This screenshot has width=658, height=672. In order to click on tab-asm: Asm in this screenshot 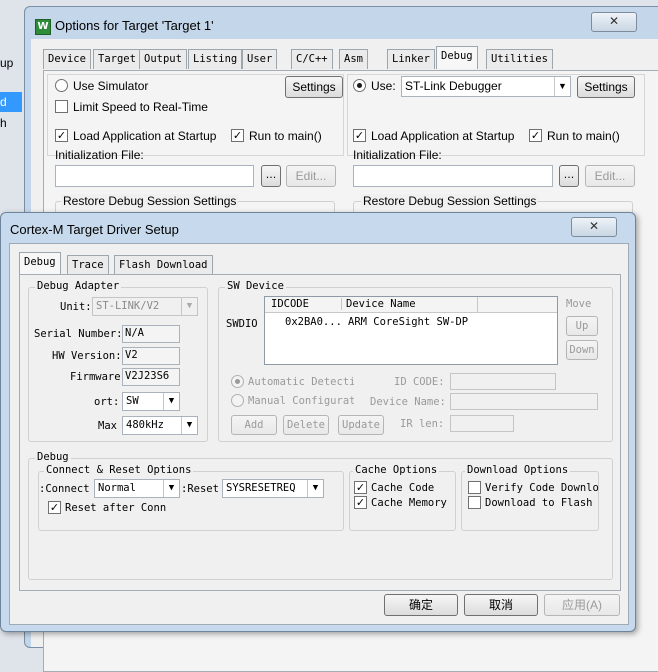, I will do `click(353, 59)`.